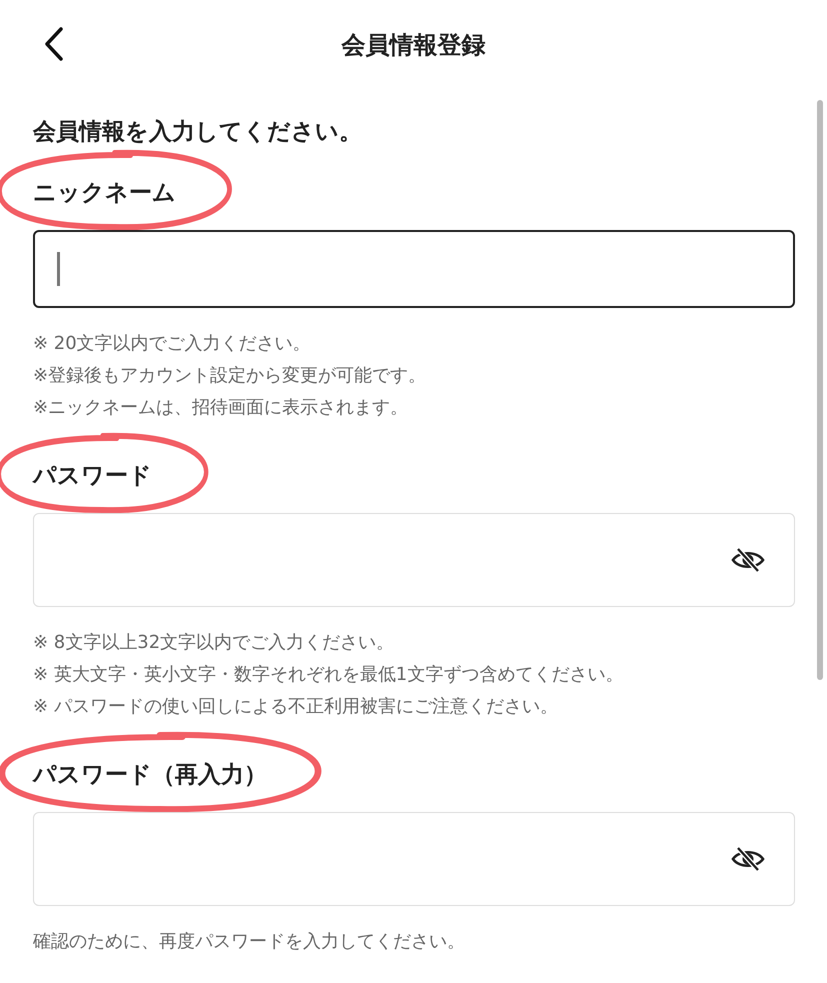  What do you see at coordinates (230, 376) in the screenshot?
I see `note-text: ※登録後もアカウント設定から変更が可能です。` at bounding box center [230, 376].